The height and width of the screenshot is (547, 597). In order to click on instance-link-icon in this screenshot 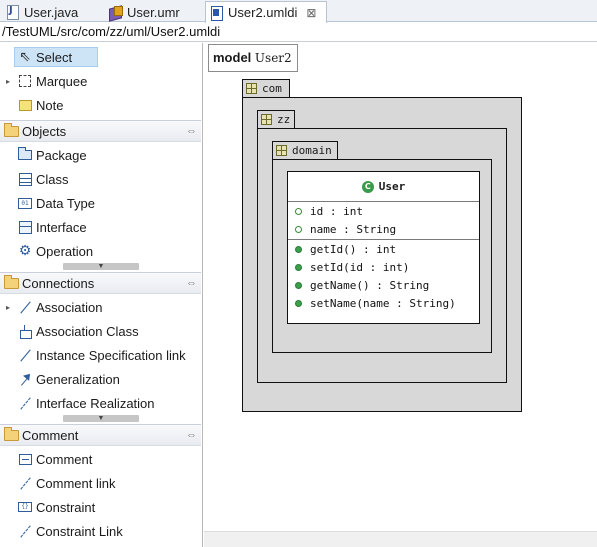, I will do `click(25, 355)`.